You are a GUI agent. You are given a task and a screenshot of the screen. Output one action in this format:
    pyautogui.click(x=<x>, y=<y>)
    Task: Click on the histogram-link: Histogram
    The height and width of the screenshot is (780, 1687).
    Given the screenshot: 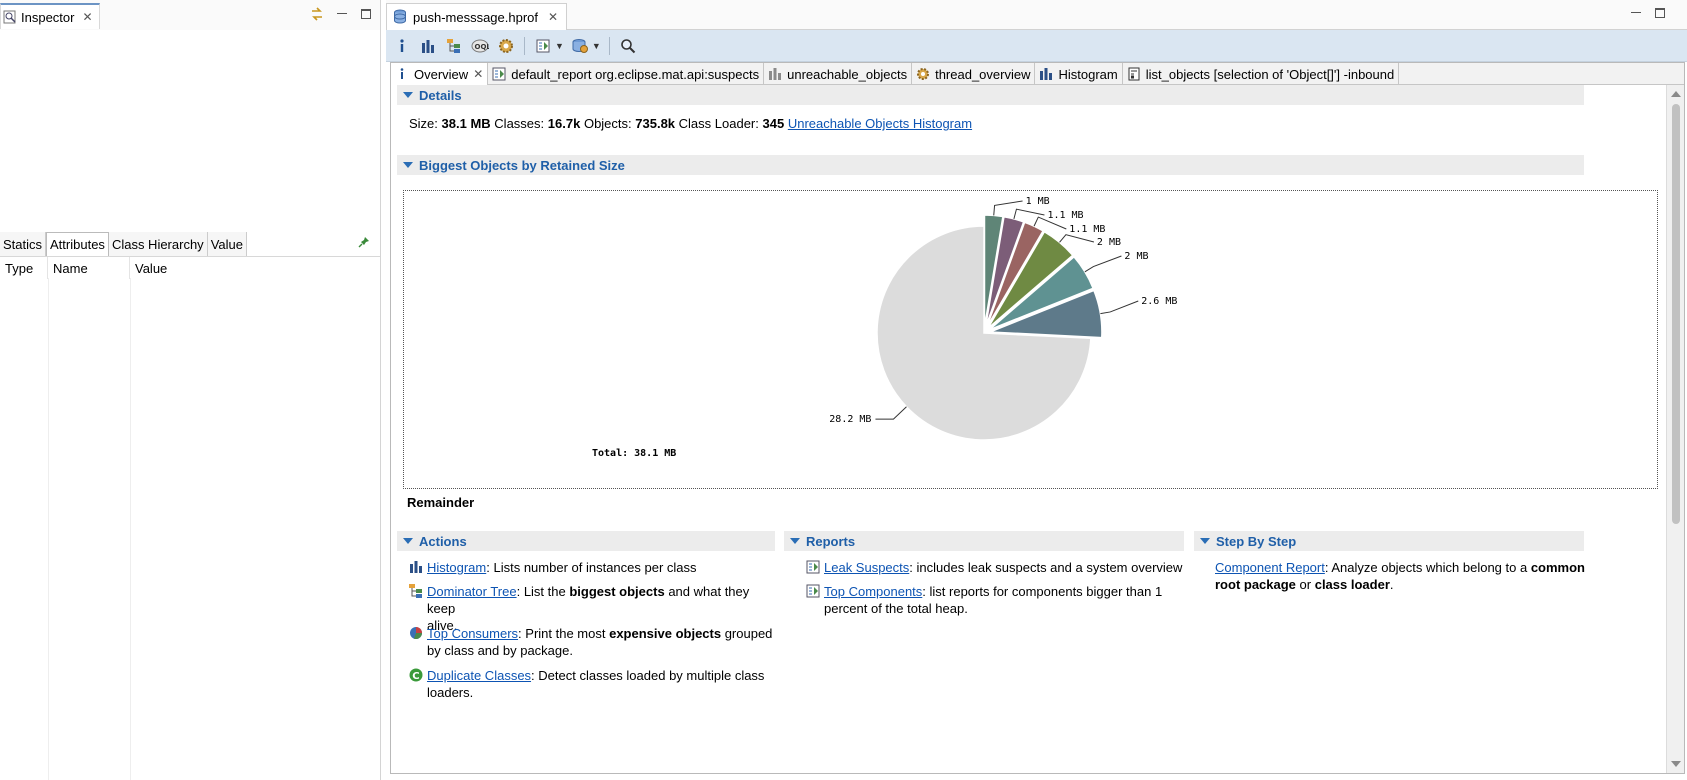 What is the action you would take?
    pyautogui.click(x=456, y=567)
    